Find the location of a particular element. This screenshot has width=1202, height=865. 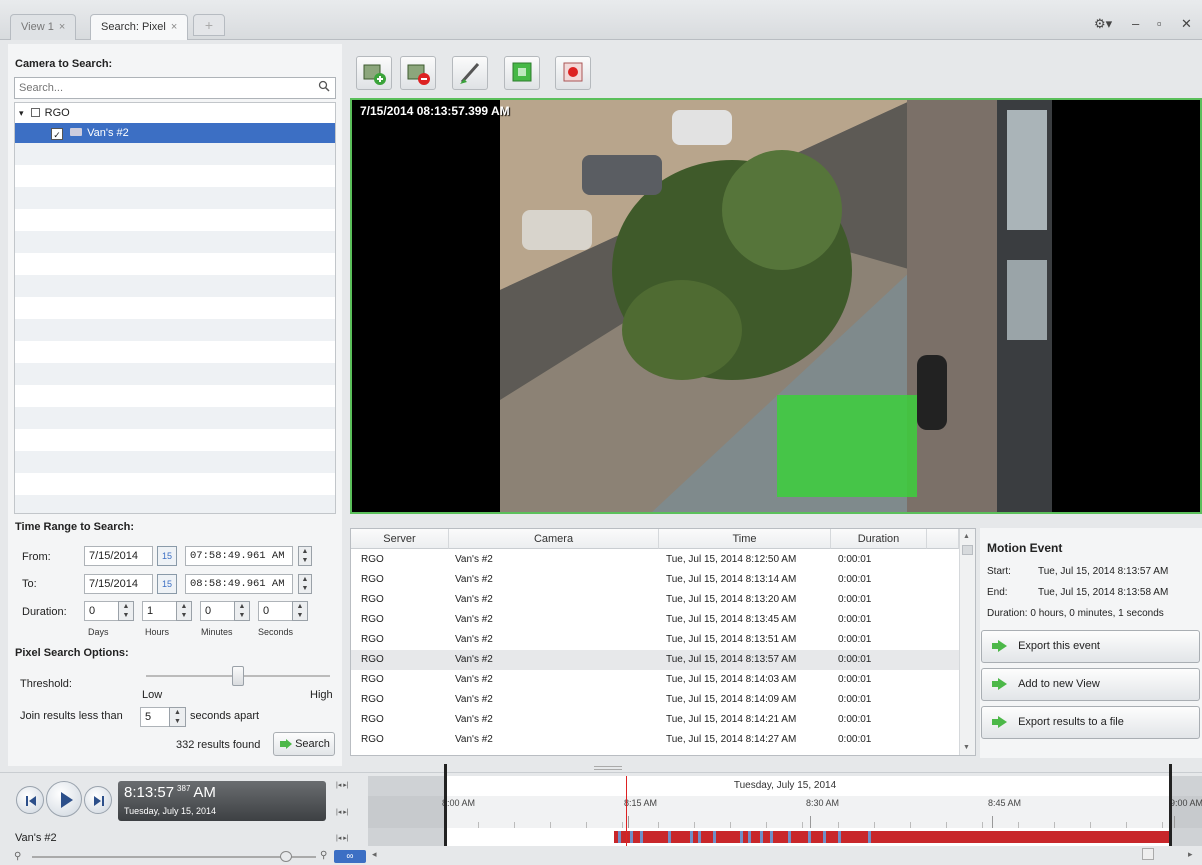

from-time-stepper: ▲ ▼ is located at coordinates (305, 556).